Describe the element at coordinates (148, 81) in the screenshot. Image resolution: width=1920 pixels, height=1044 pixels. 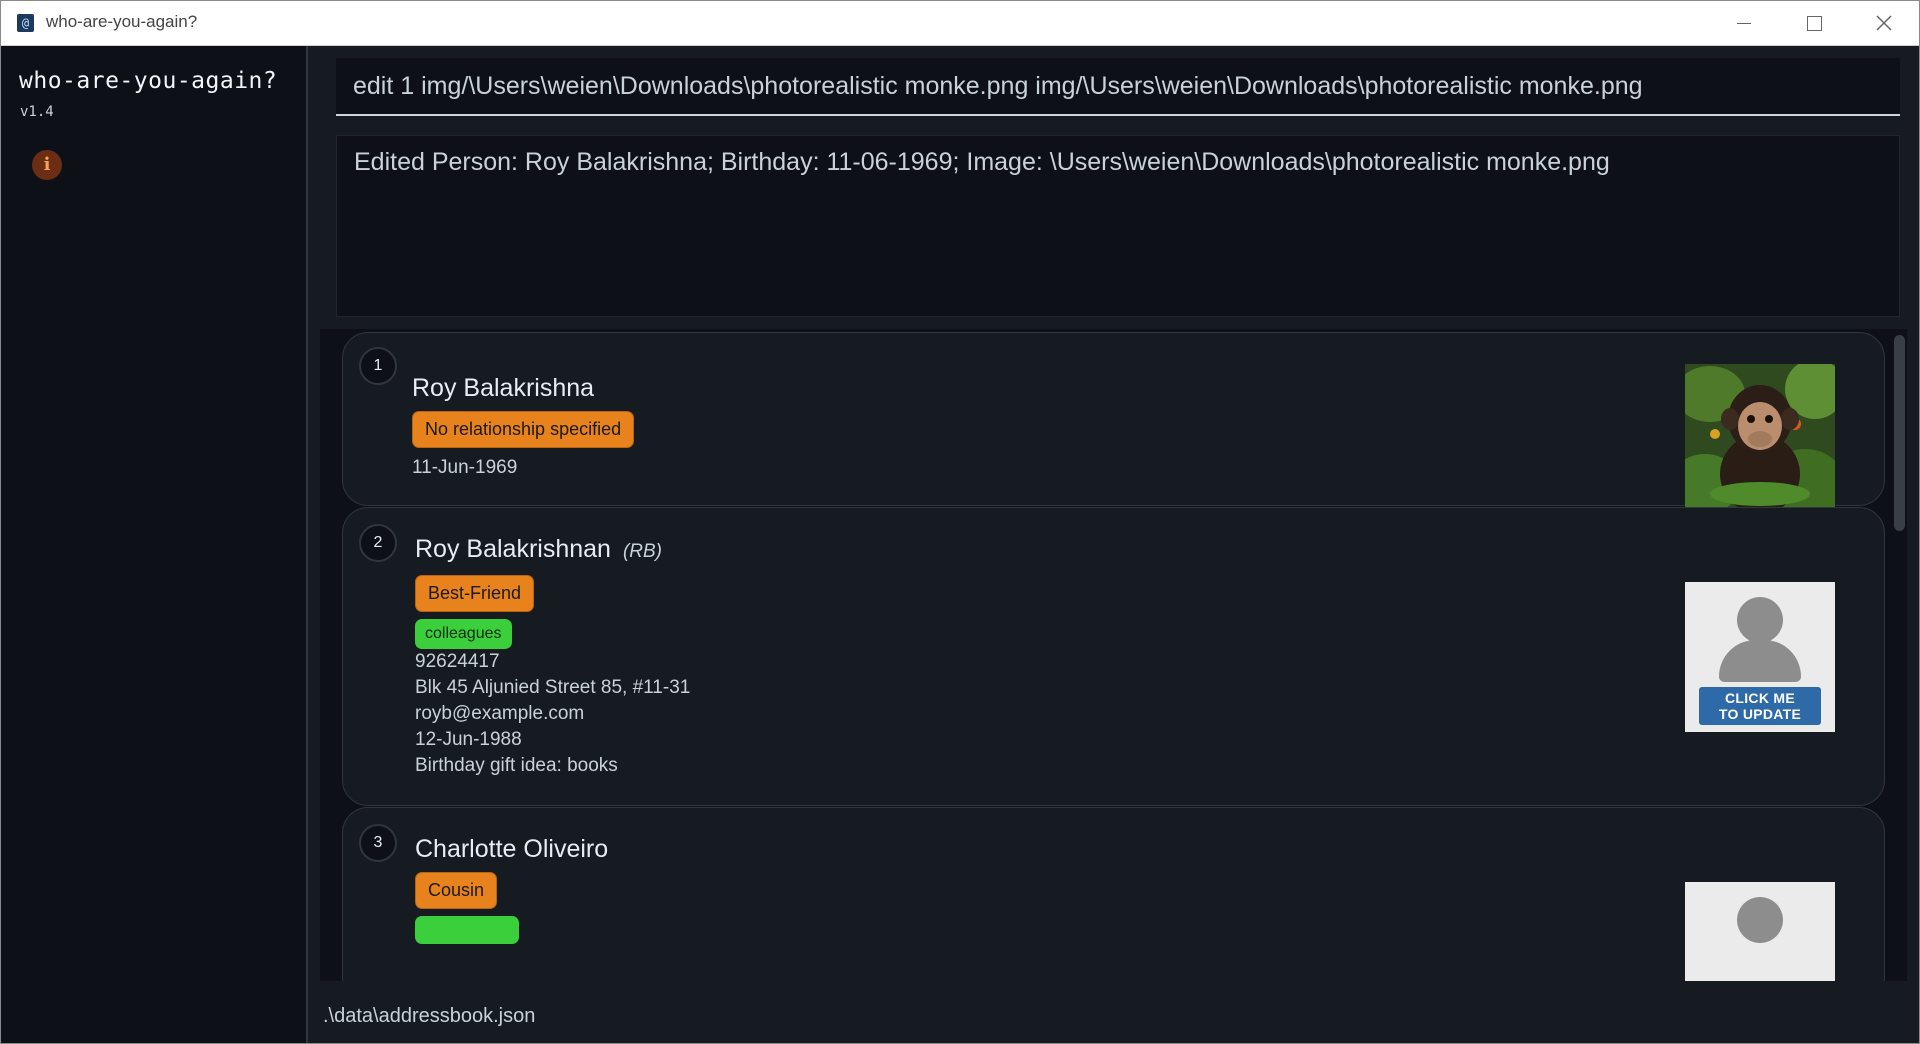
I see `app-name: who-are-you-again?` at that location.